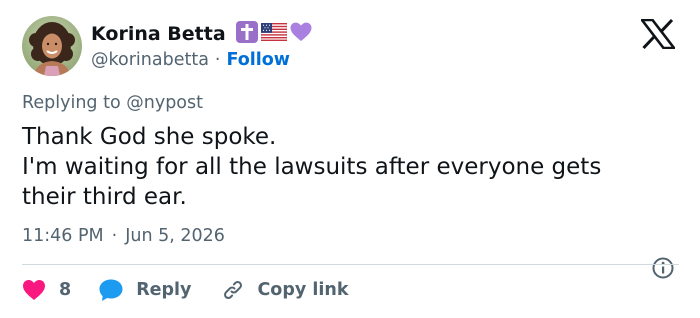 This screenshot has height=318, width=700. I want to click on tweet-line: their third ear., so click(104, 197).